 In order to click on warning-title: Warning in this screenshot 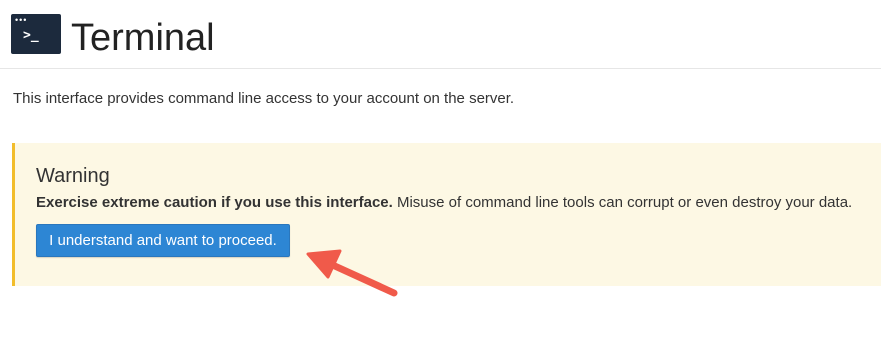, I will do `click(73, 176)`.